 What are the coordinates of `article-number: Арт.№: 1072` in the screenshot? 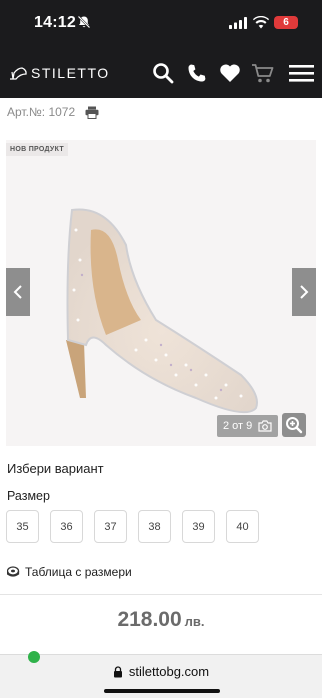 It's located at (41, 112).